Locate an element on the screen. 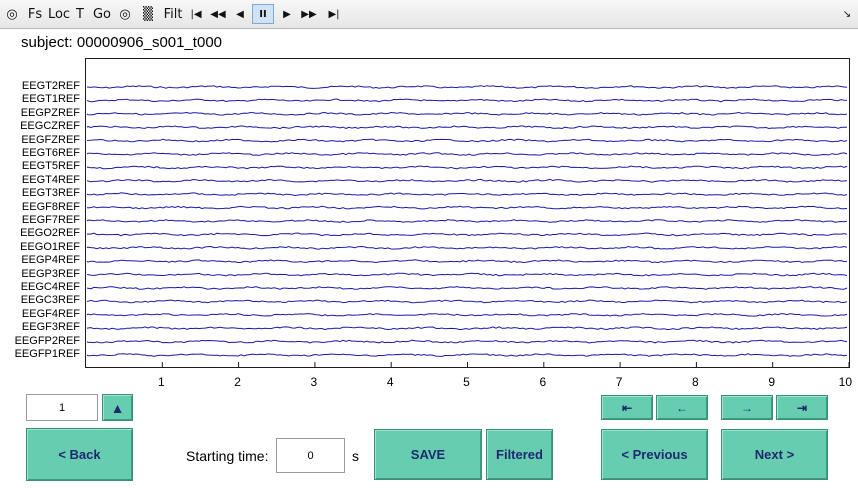 This screenshot has height=488, width=858. fast-forward-icon: ▶▶ is located at coordinates (309, 14).